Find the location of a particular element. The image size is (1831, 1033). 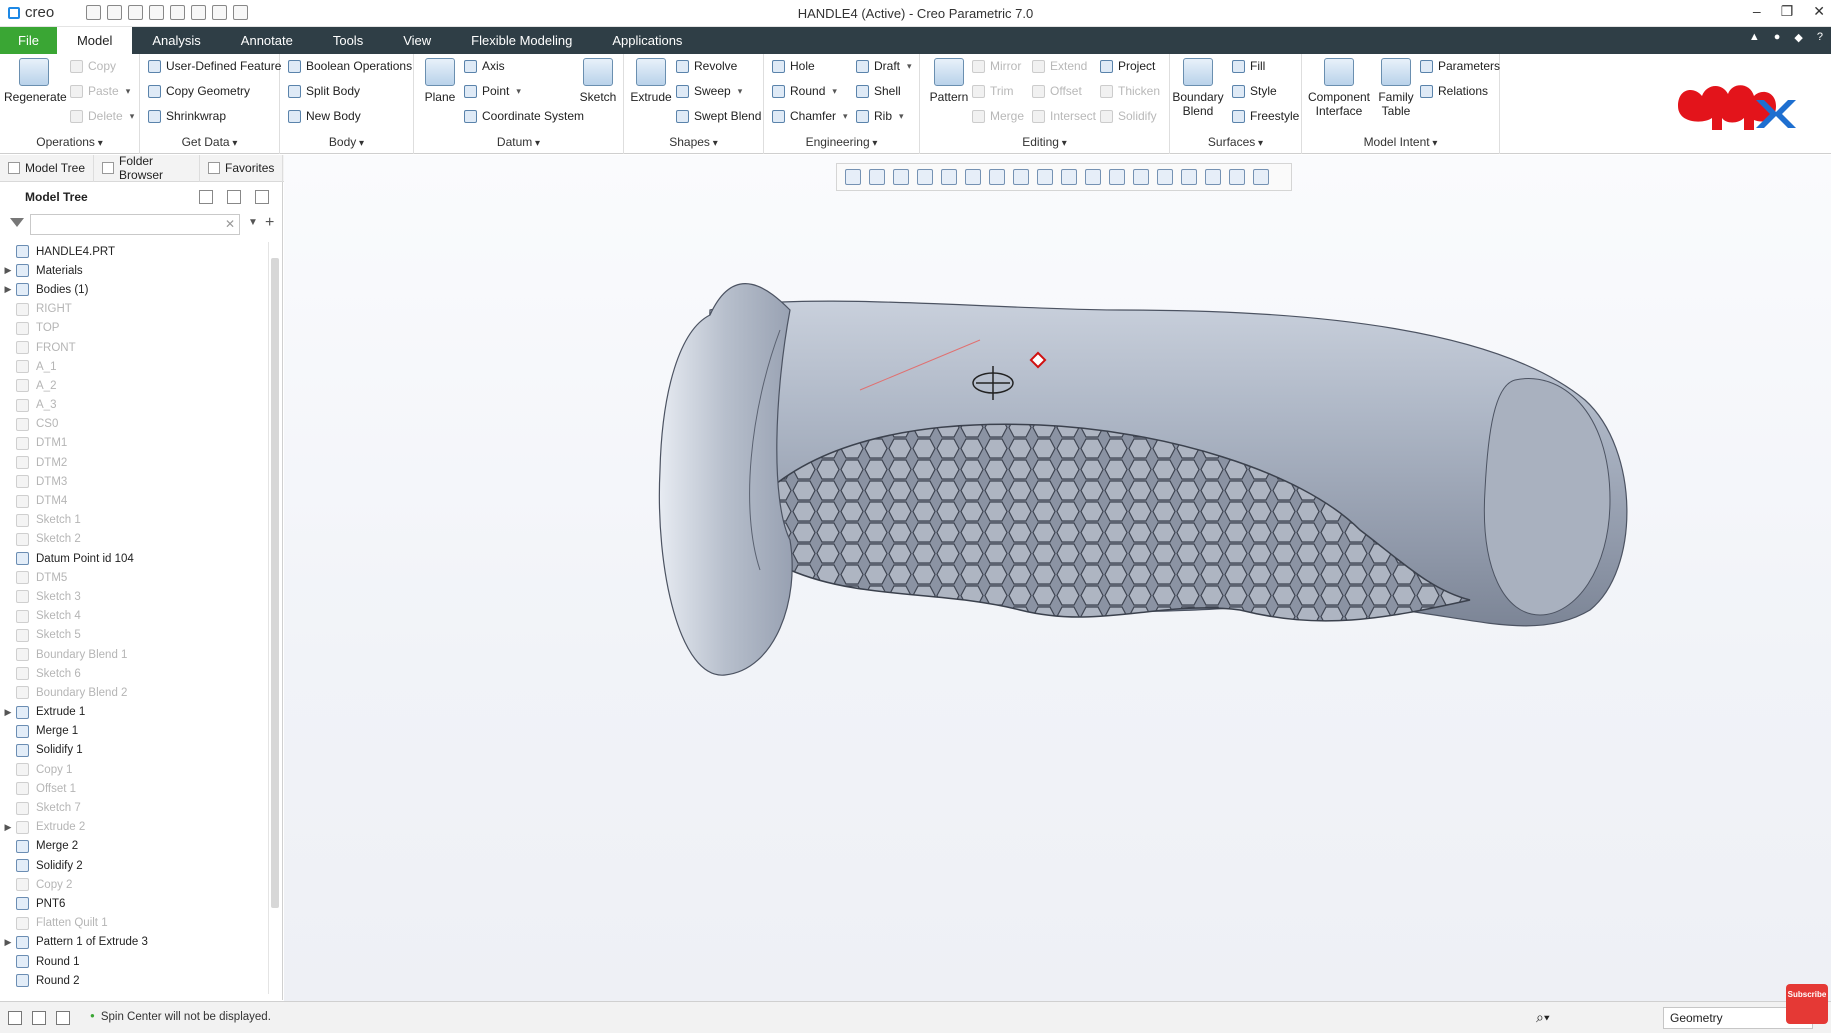

menu-applications: Applications is located at coordinates (647, 40).